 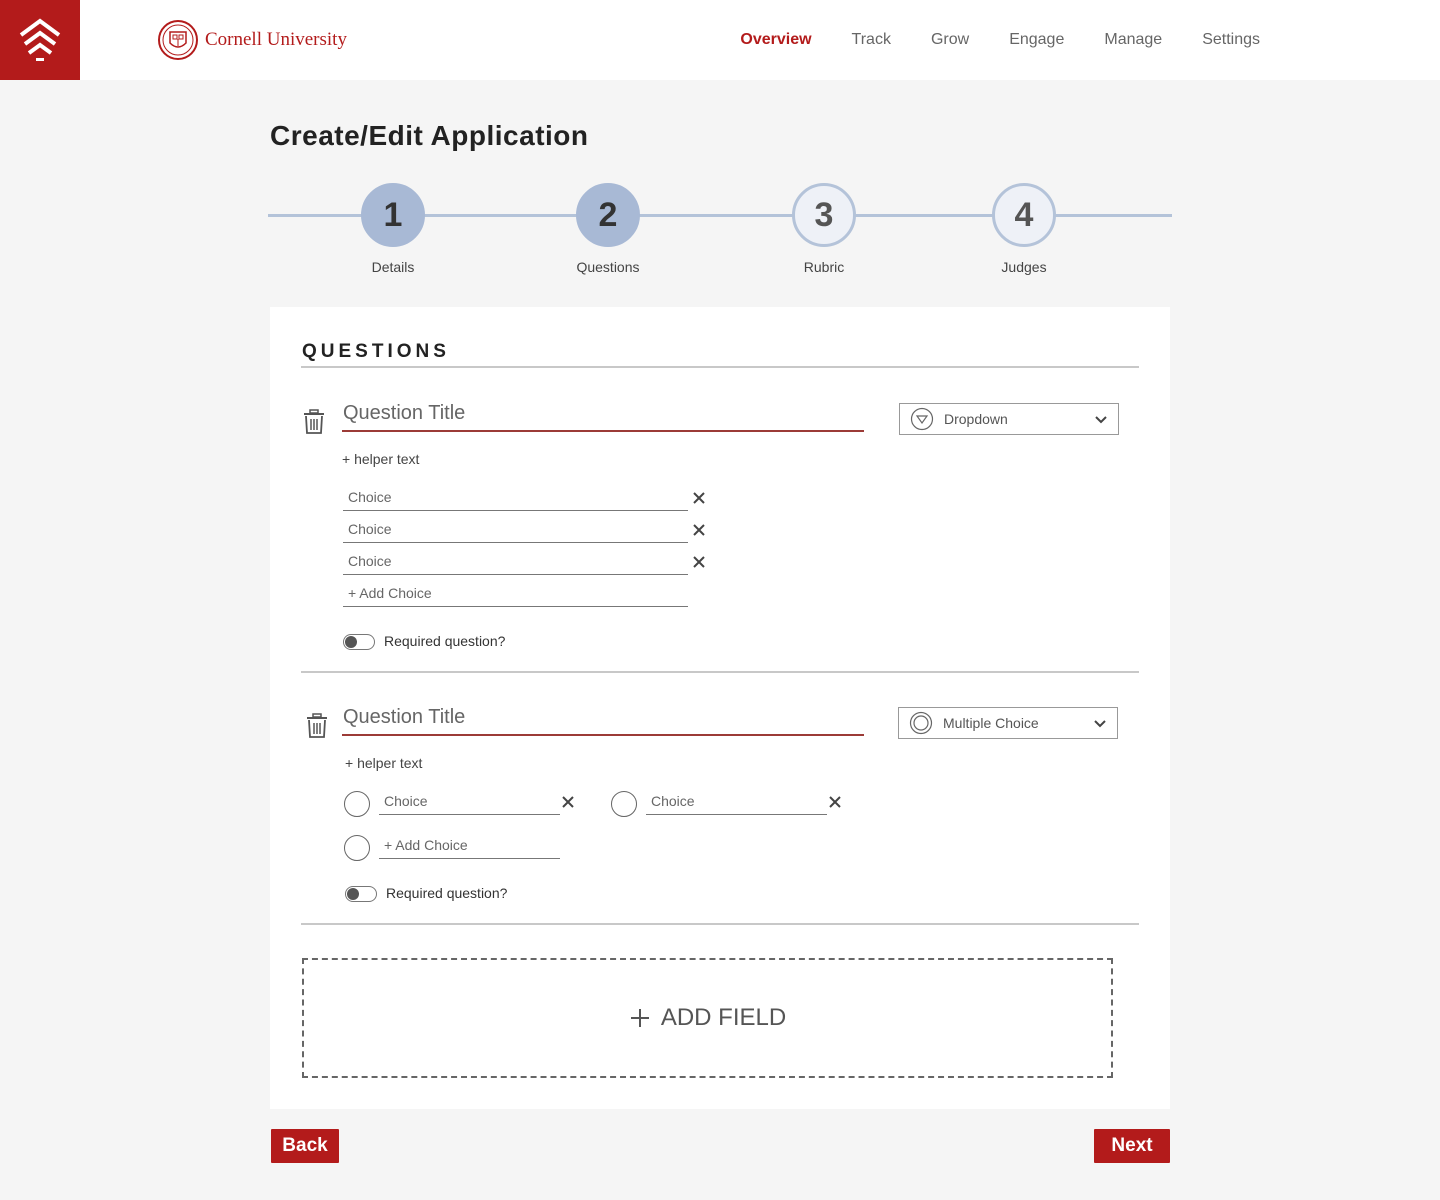 What do you see at coordinates (1024, 267) in the screenshot?
I see `step-label: Judges` at bounding box center [1024, 267].